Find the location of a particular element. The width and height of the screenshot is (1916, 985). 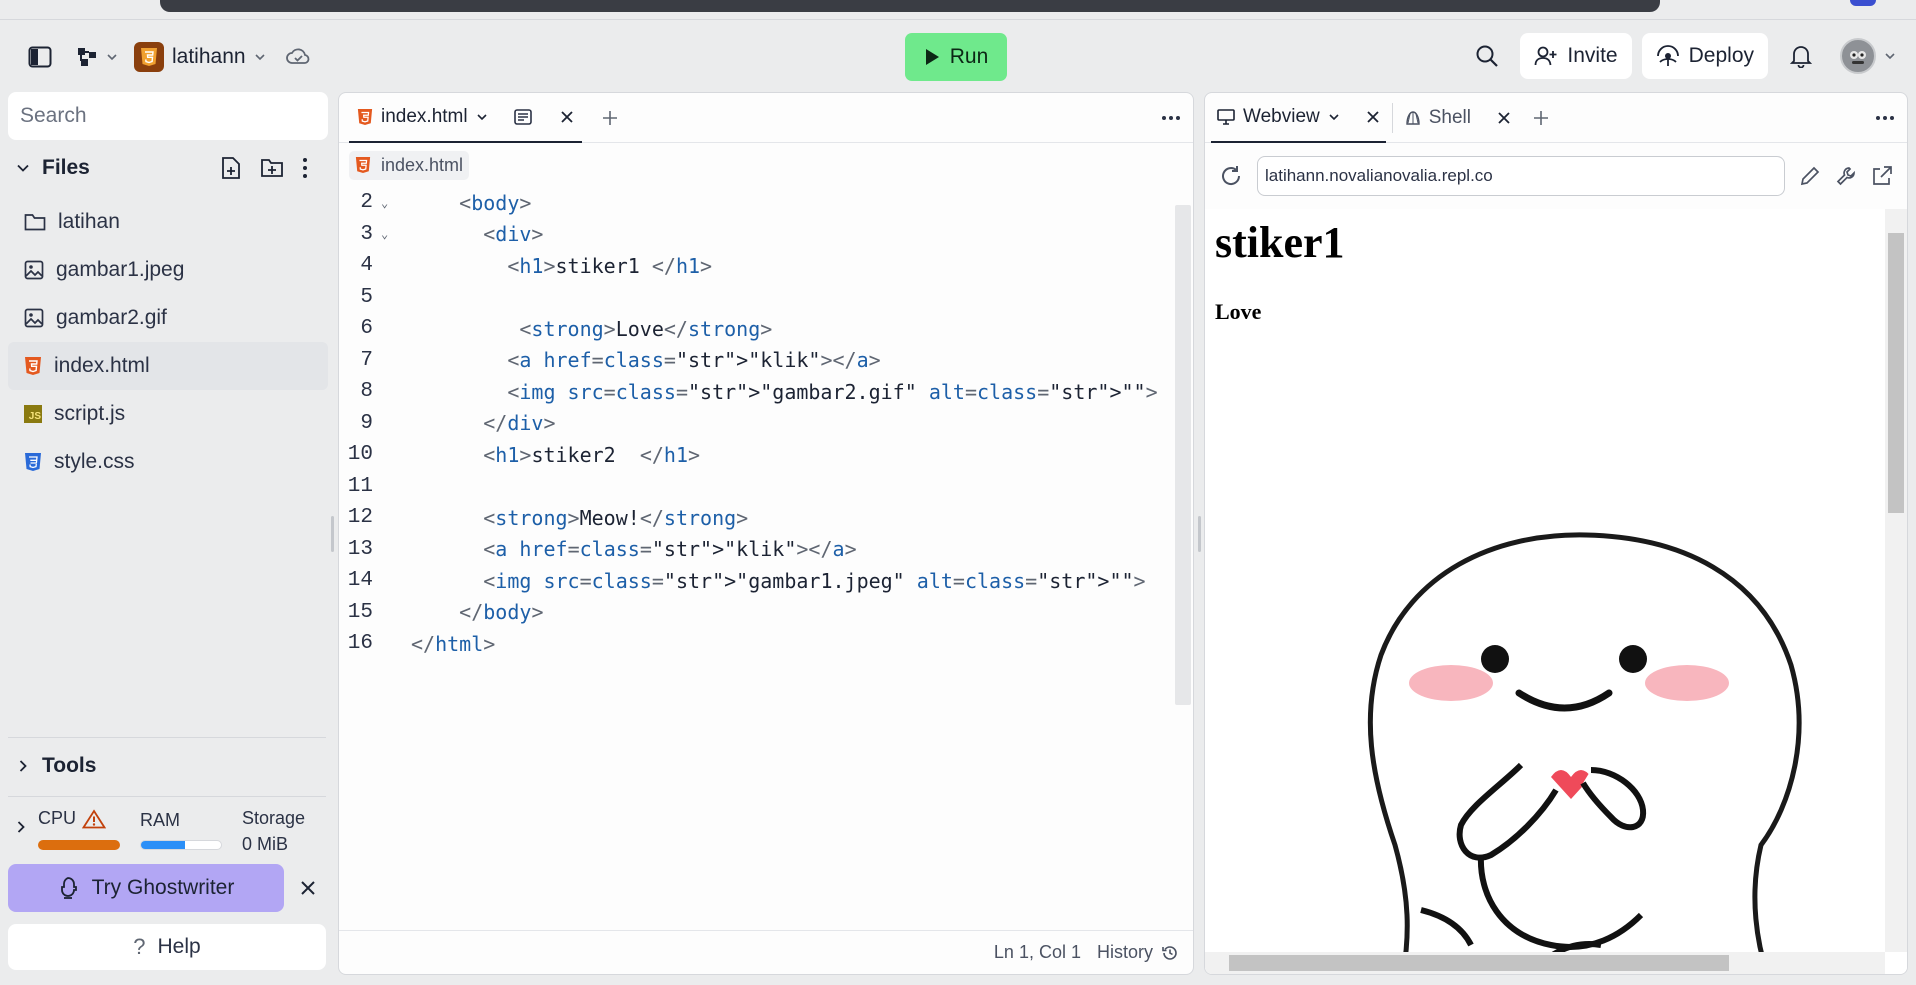

run-button: Run is located at coordinates (956, 57).